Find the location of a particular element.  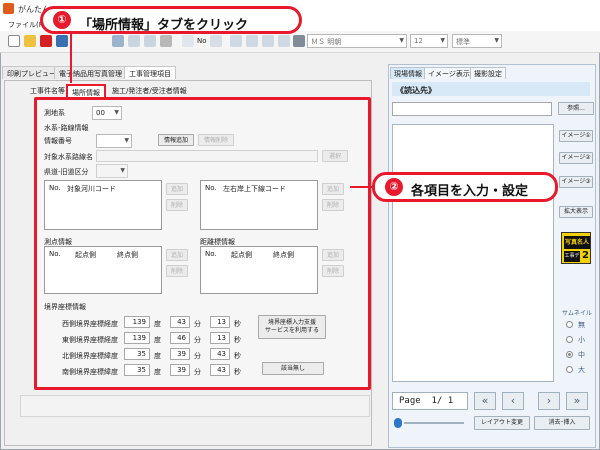

badge-bottom-text: 工事デジ is located at coordinates (572, 260).